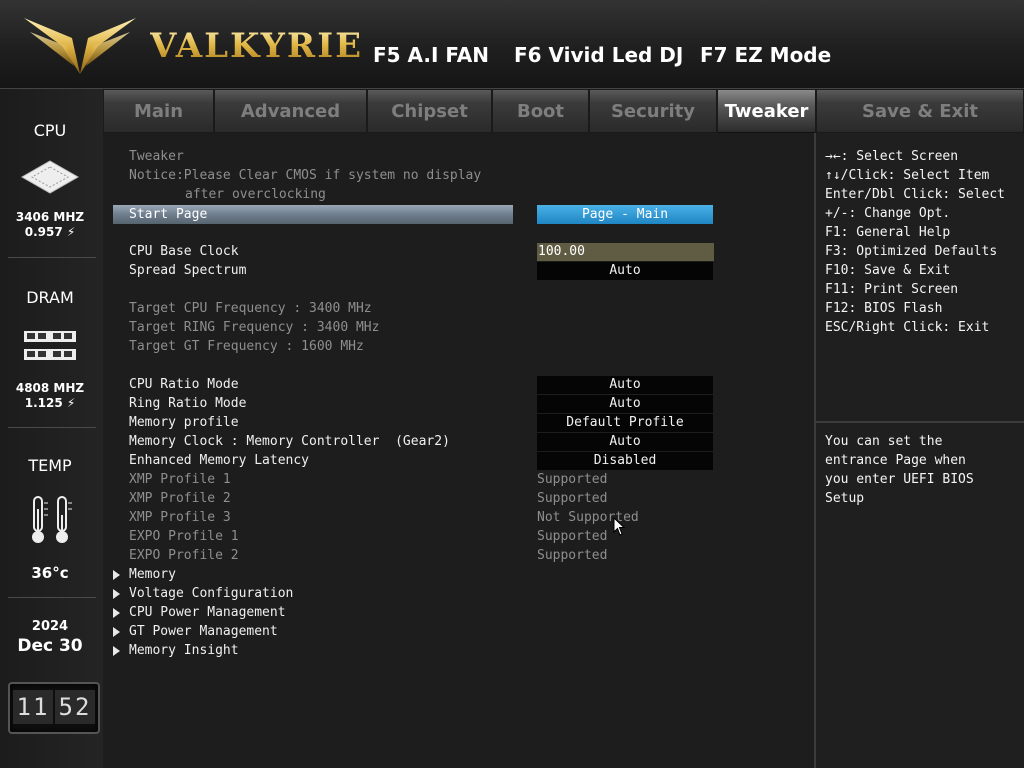 The width and height of the screenshot is (1024, 768). Describe the element at coordinates (250, 308) in the screenshot. I see `target-frequency-info: Target CPU Frequency : 3400 MHz` at that location.